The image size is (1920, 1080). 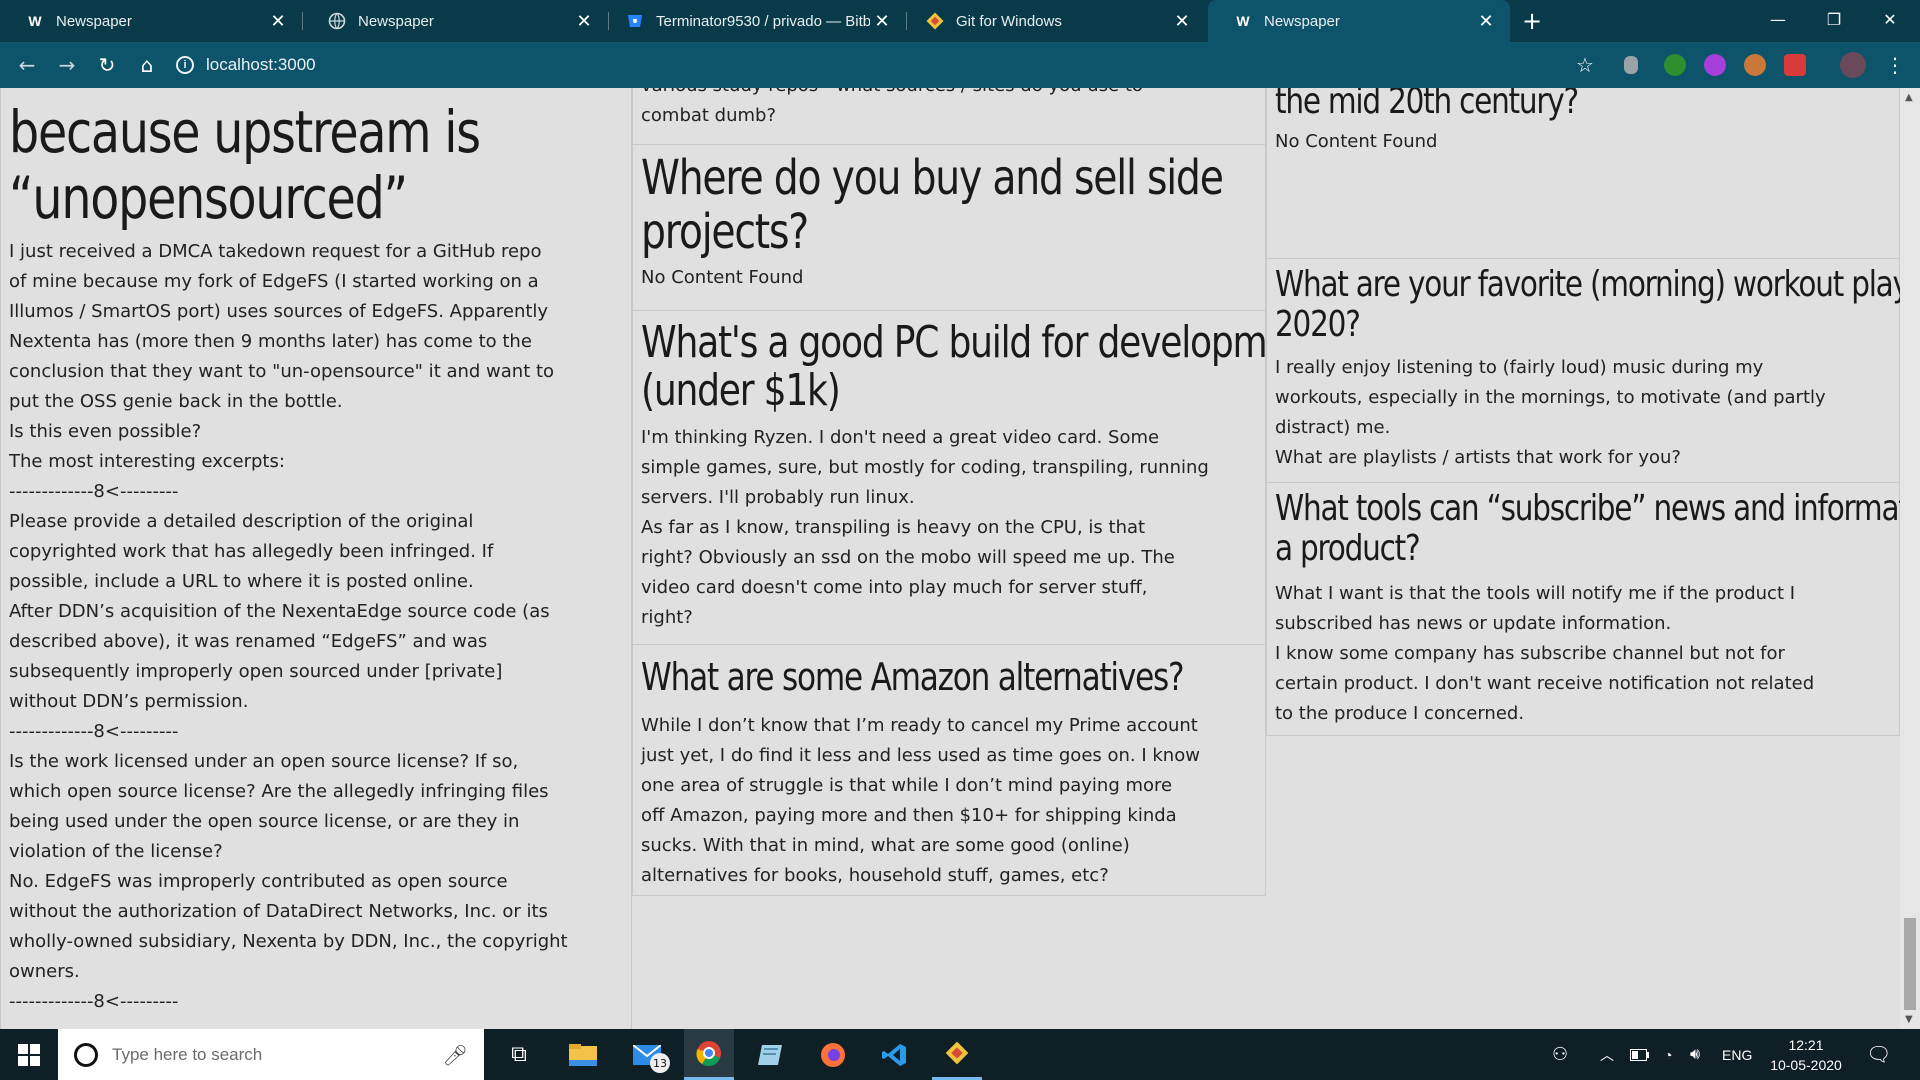 I want to click on restore-button: ❐, so click(x=1834, y=19).